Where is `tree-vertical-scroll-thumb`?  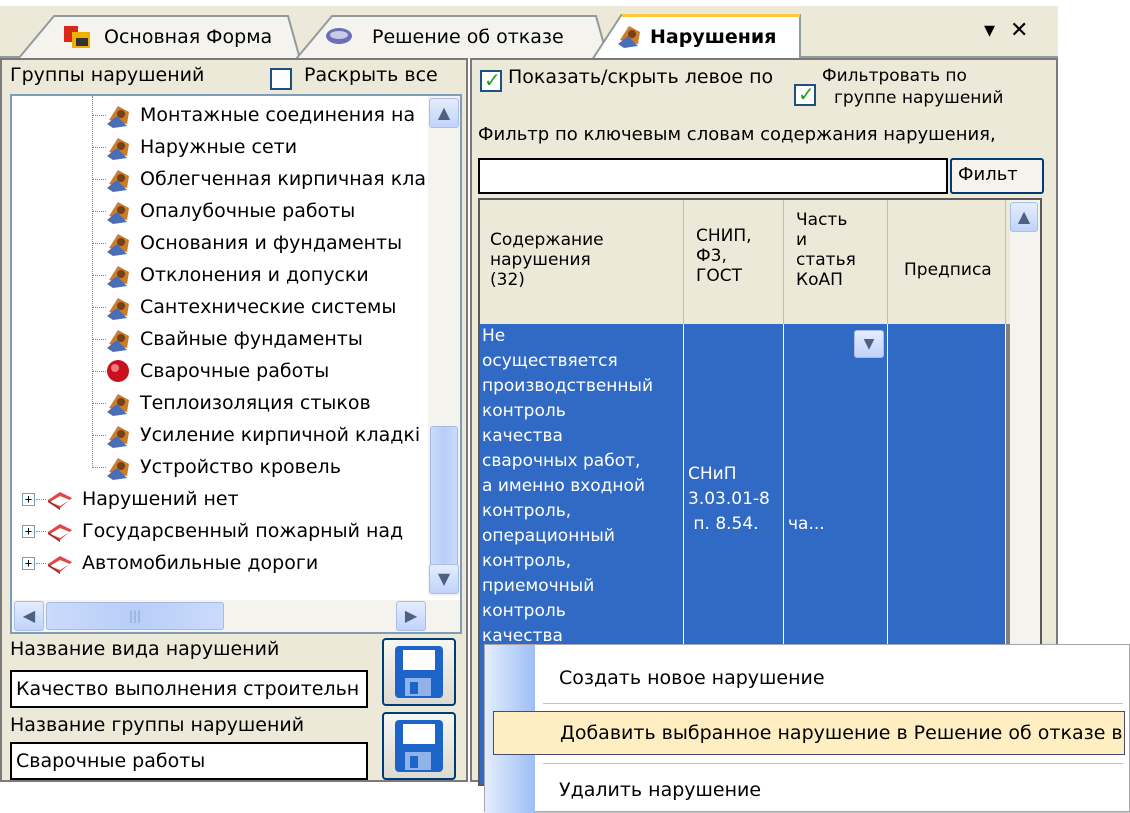
tree-vertical-scroll-thumb is located at coordinates (444, 502).